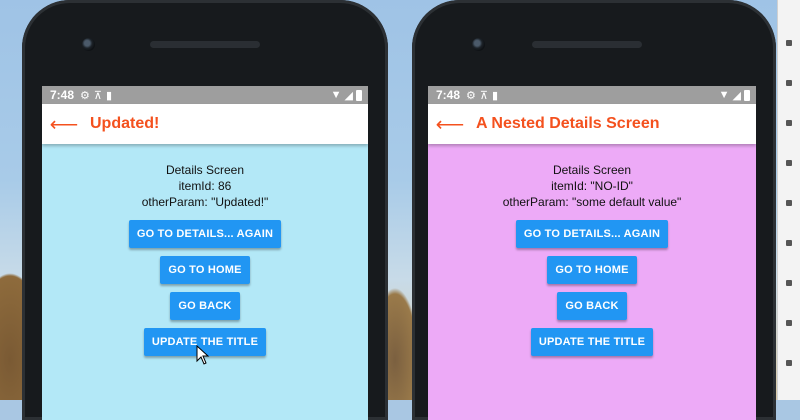 Image resolution: width=800 pixels, height=420 pixels. What do you see at coordinates (592, 202) in the screenshot?
I see `other-param-text: otherParam: "some default value"` at bounding box center [592, 202].